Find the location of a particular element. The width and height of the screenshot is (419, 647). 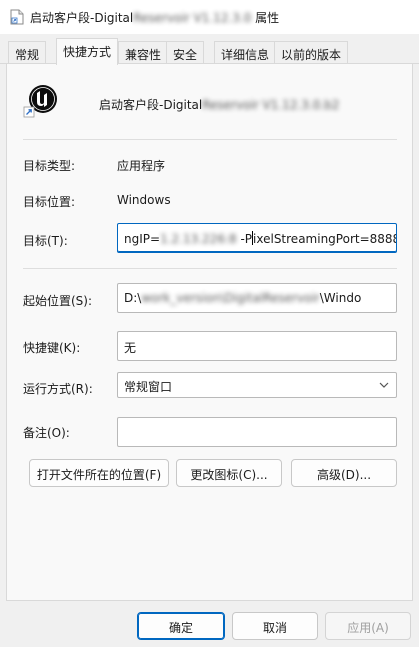

shortcut-name-prefix: 启动客户段-Digital is located at coordinates (151, 105).